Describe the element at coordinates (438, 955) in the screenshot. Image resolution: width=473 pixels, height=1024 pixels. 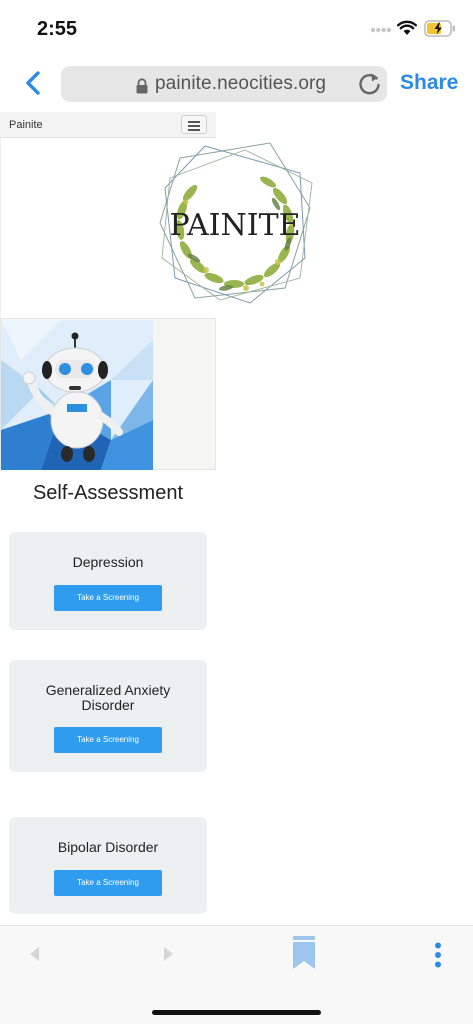
I see `more-options-icon` at that location.